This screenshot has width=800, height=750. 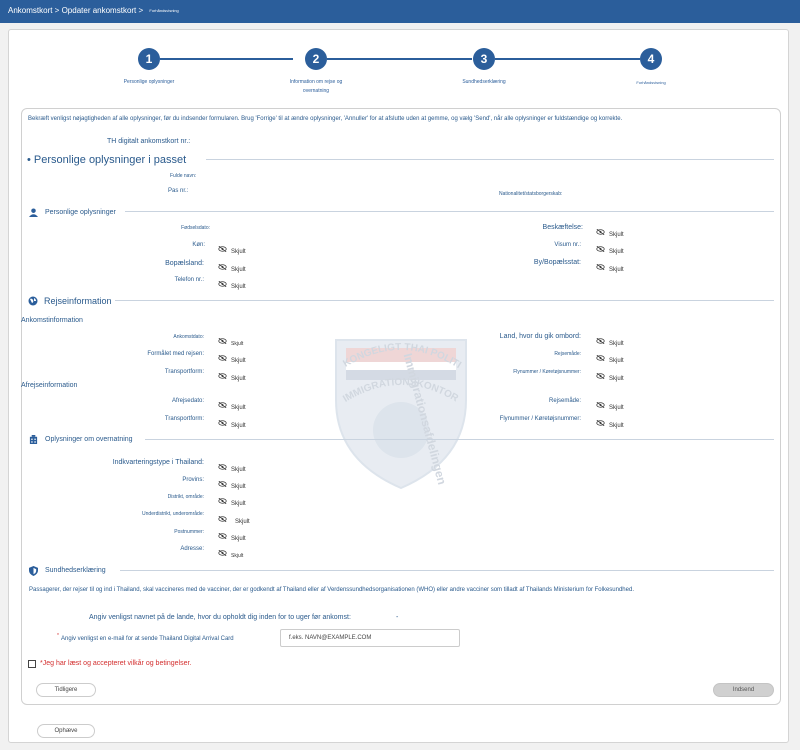 I want to click on step-1-circle: 1, so click(x=149, y=59).